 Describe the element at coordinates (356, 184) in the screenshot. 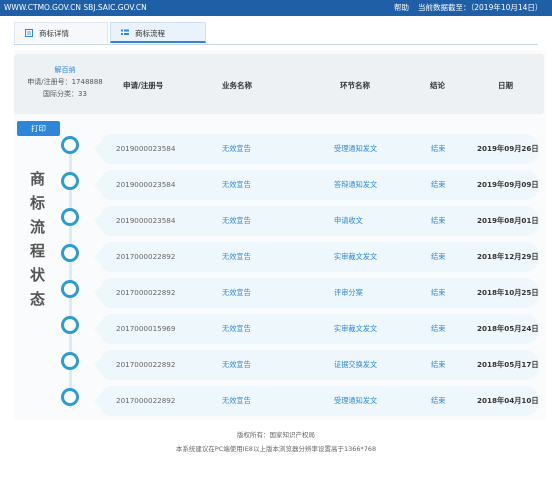

I see `row-step: 答辩通知发文` at that location.